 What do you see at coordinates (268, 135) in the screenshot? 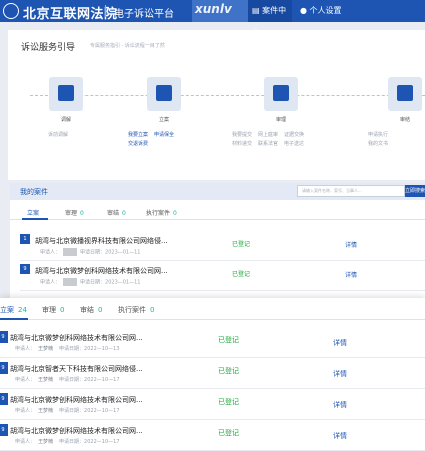
I see `link-online-trial: 网上庭审` at bounding box center [268, 135].